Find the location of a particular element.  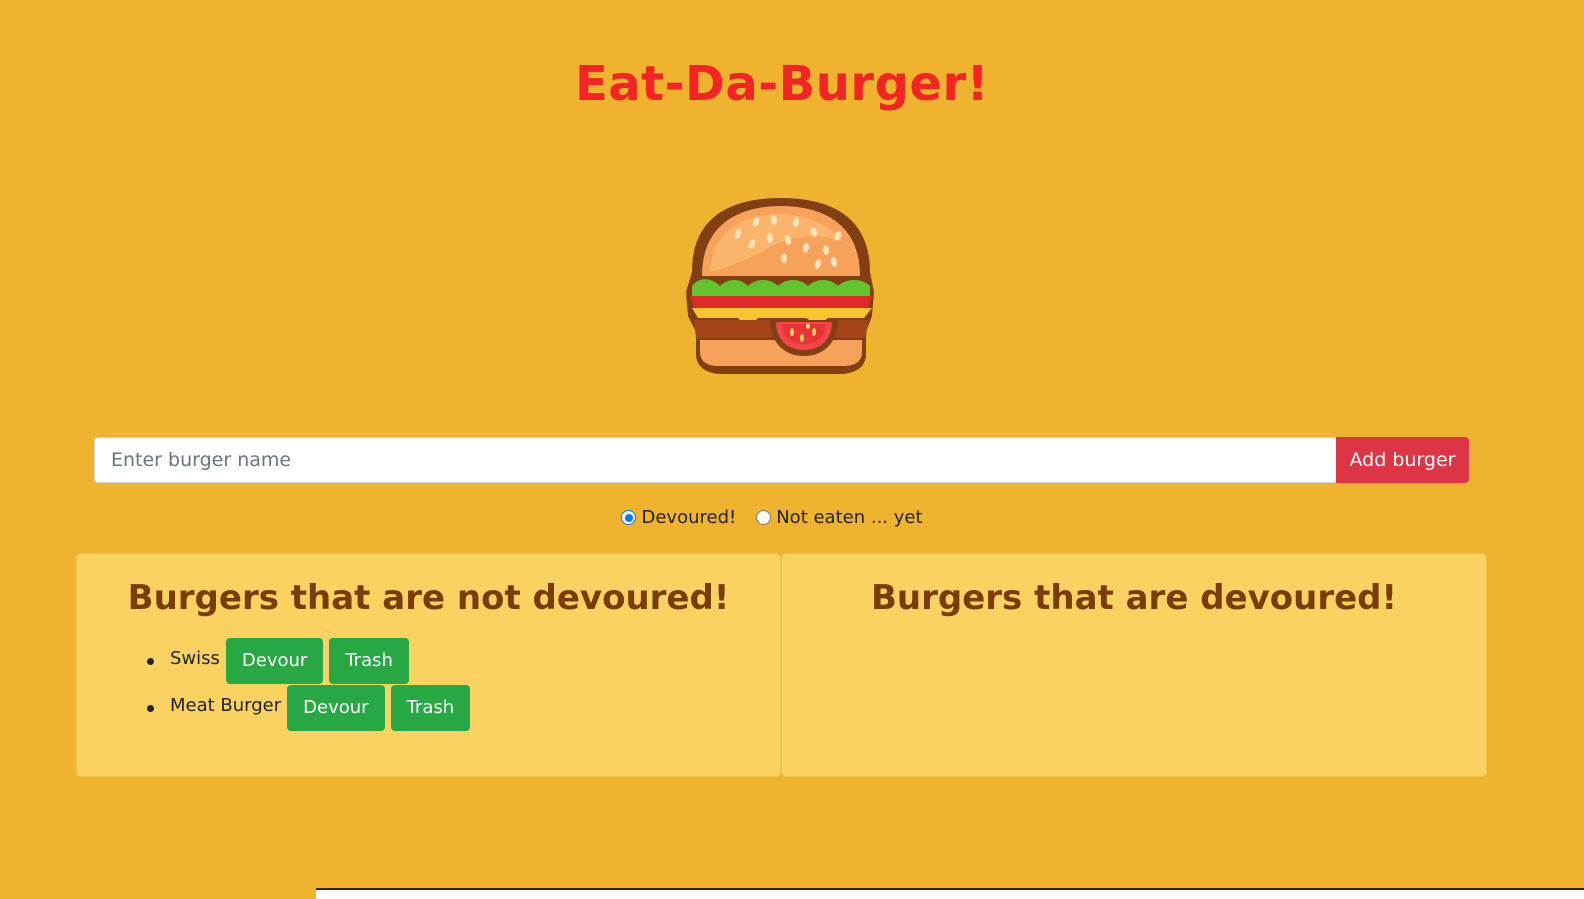

add-burger-form: Add burger is located at coordinates (781, 460).